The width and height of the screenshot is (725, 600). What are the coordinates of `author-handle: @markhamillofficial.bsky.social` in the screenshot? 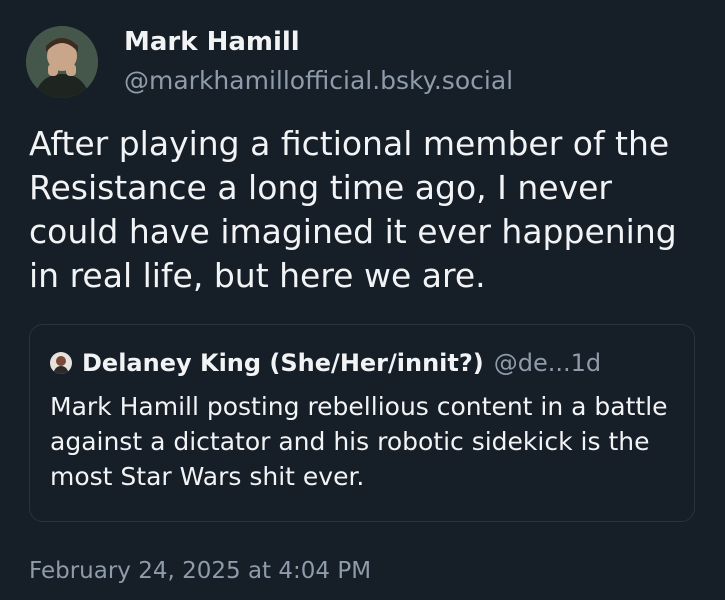 It's located at (318, 80).